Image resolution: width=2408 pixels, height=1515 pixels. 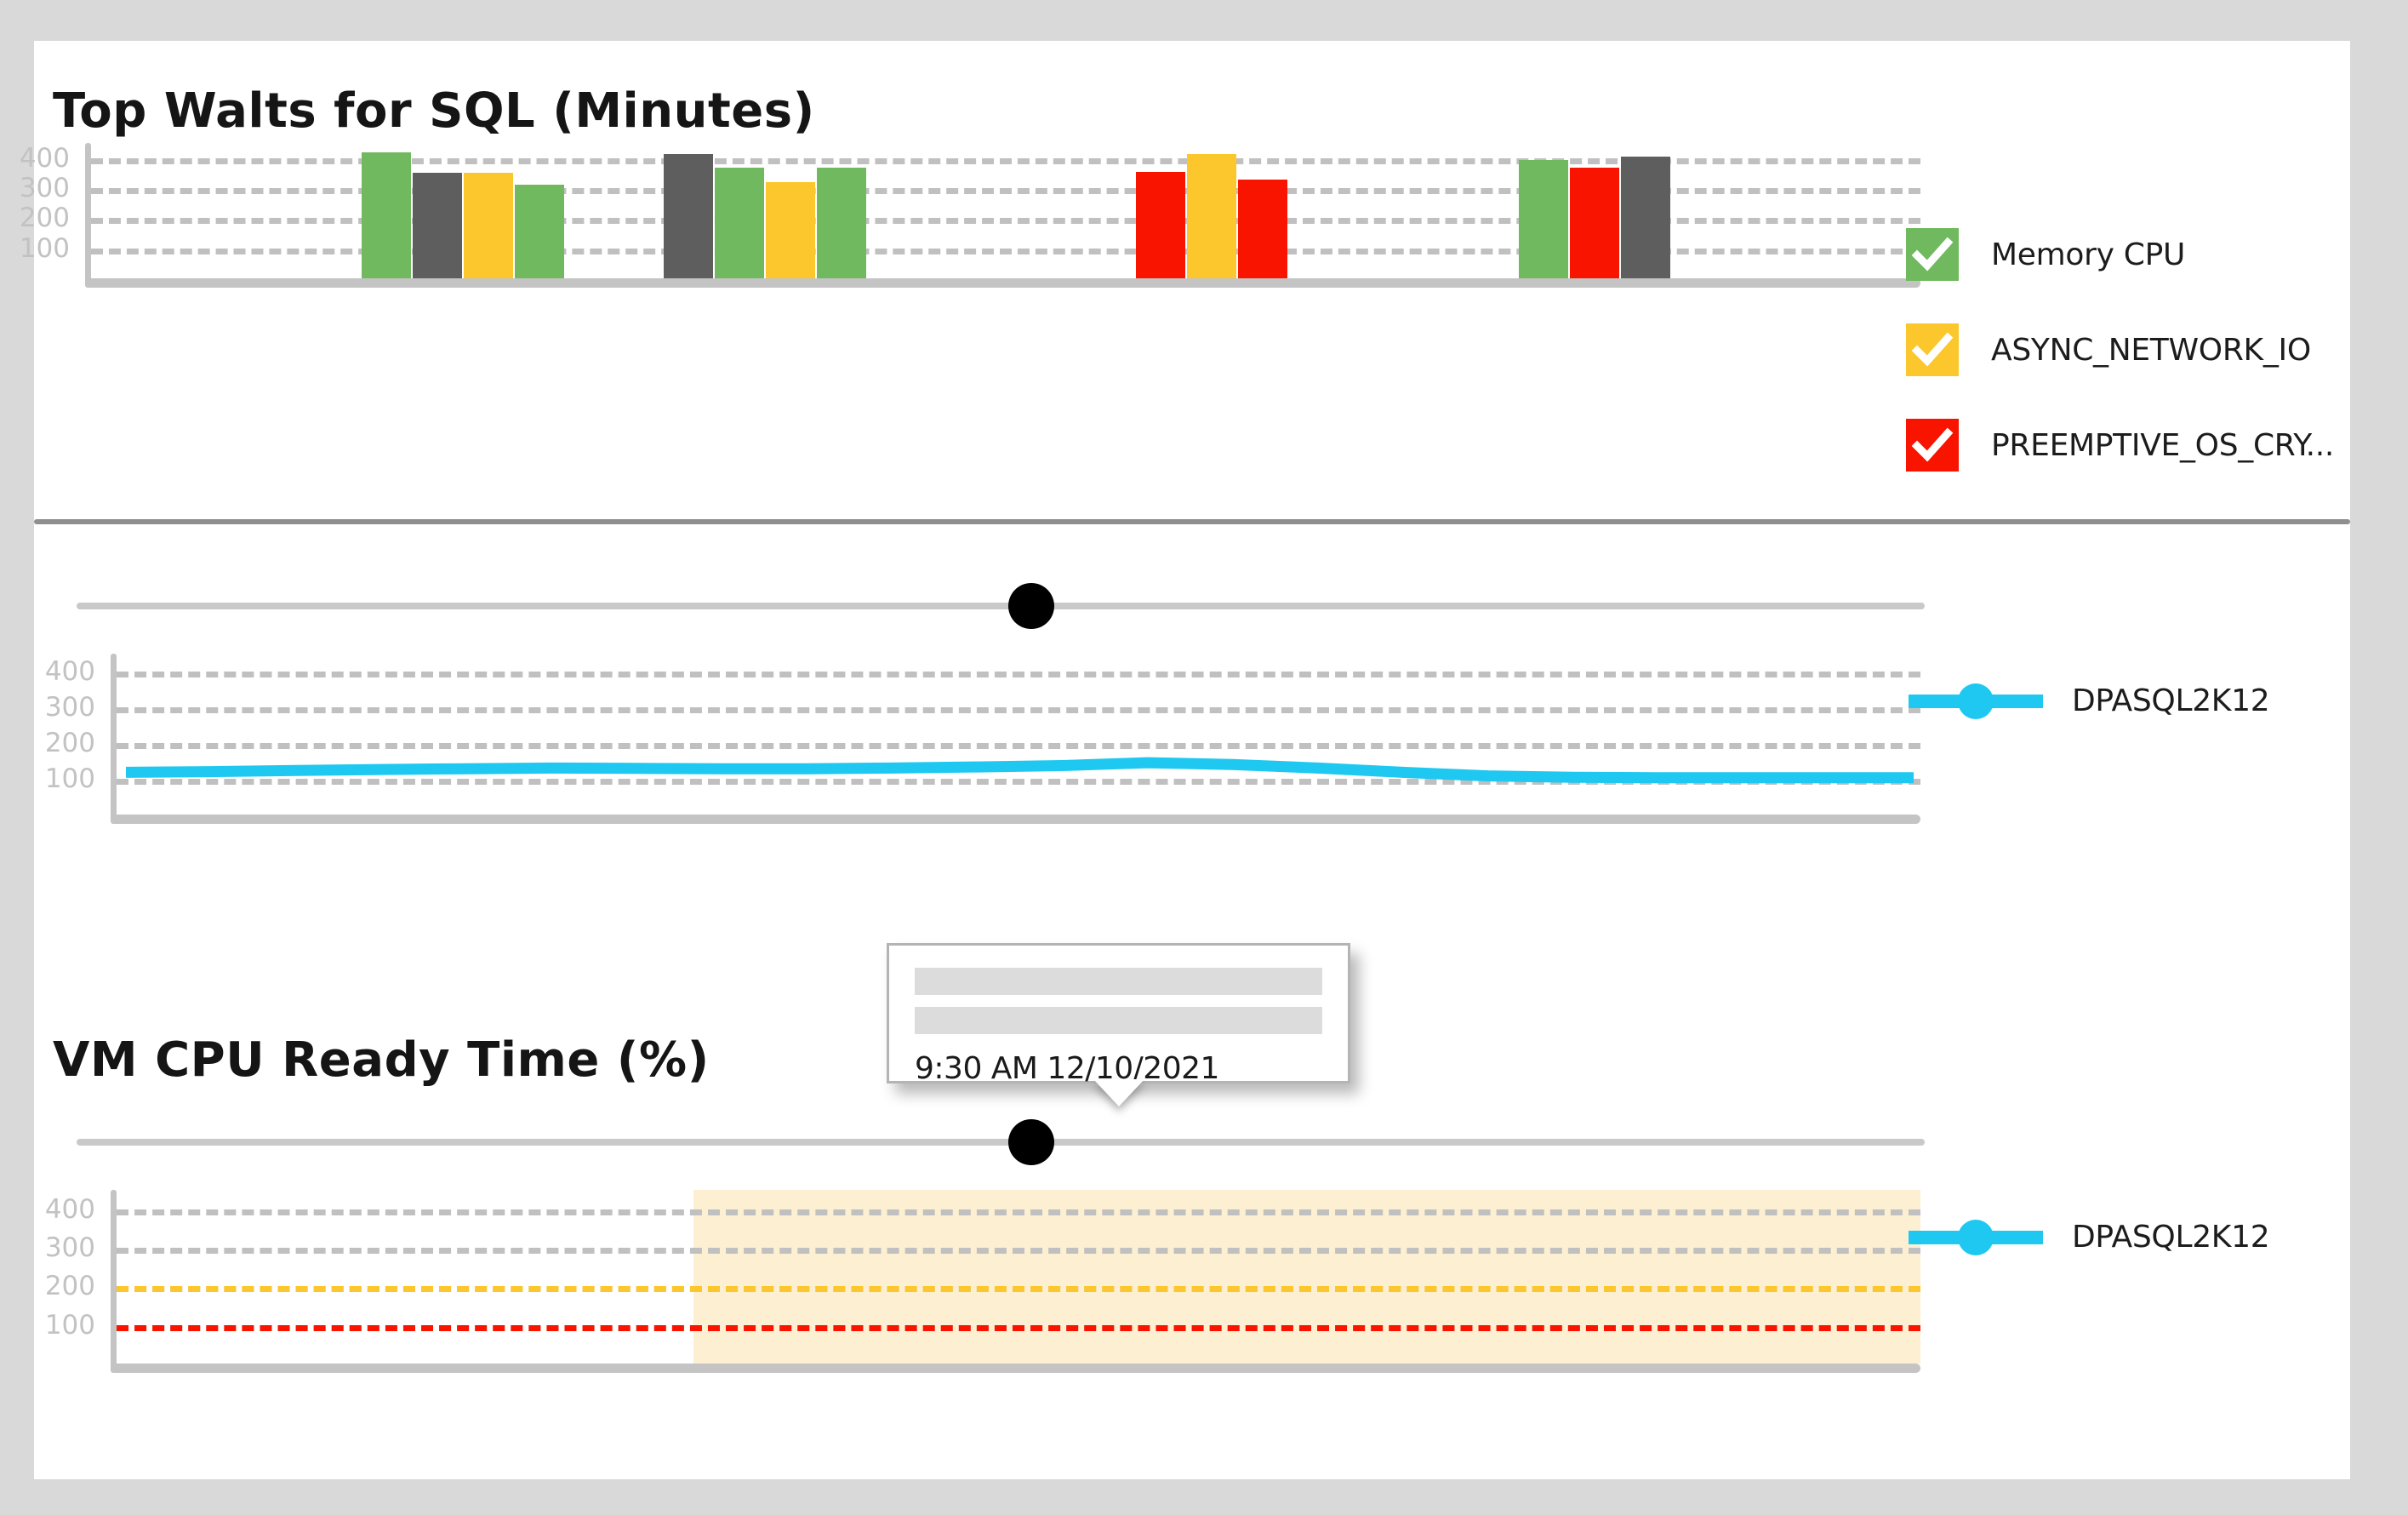 What do you see at coordinates (1192, 521) in the screenshot?
I see `panel-divider` at bounding box center [1192, 521].